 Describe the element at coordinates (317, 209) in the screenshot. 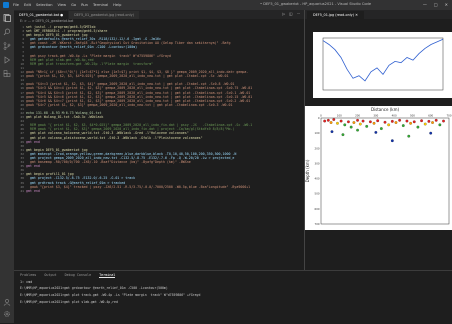

I see `y-tick-label: 600` at that location.